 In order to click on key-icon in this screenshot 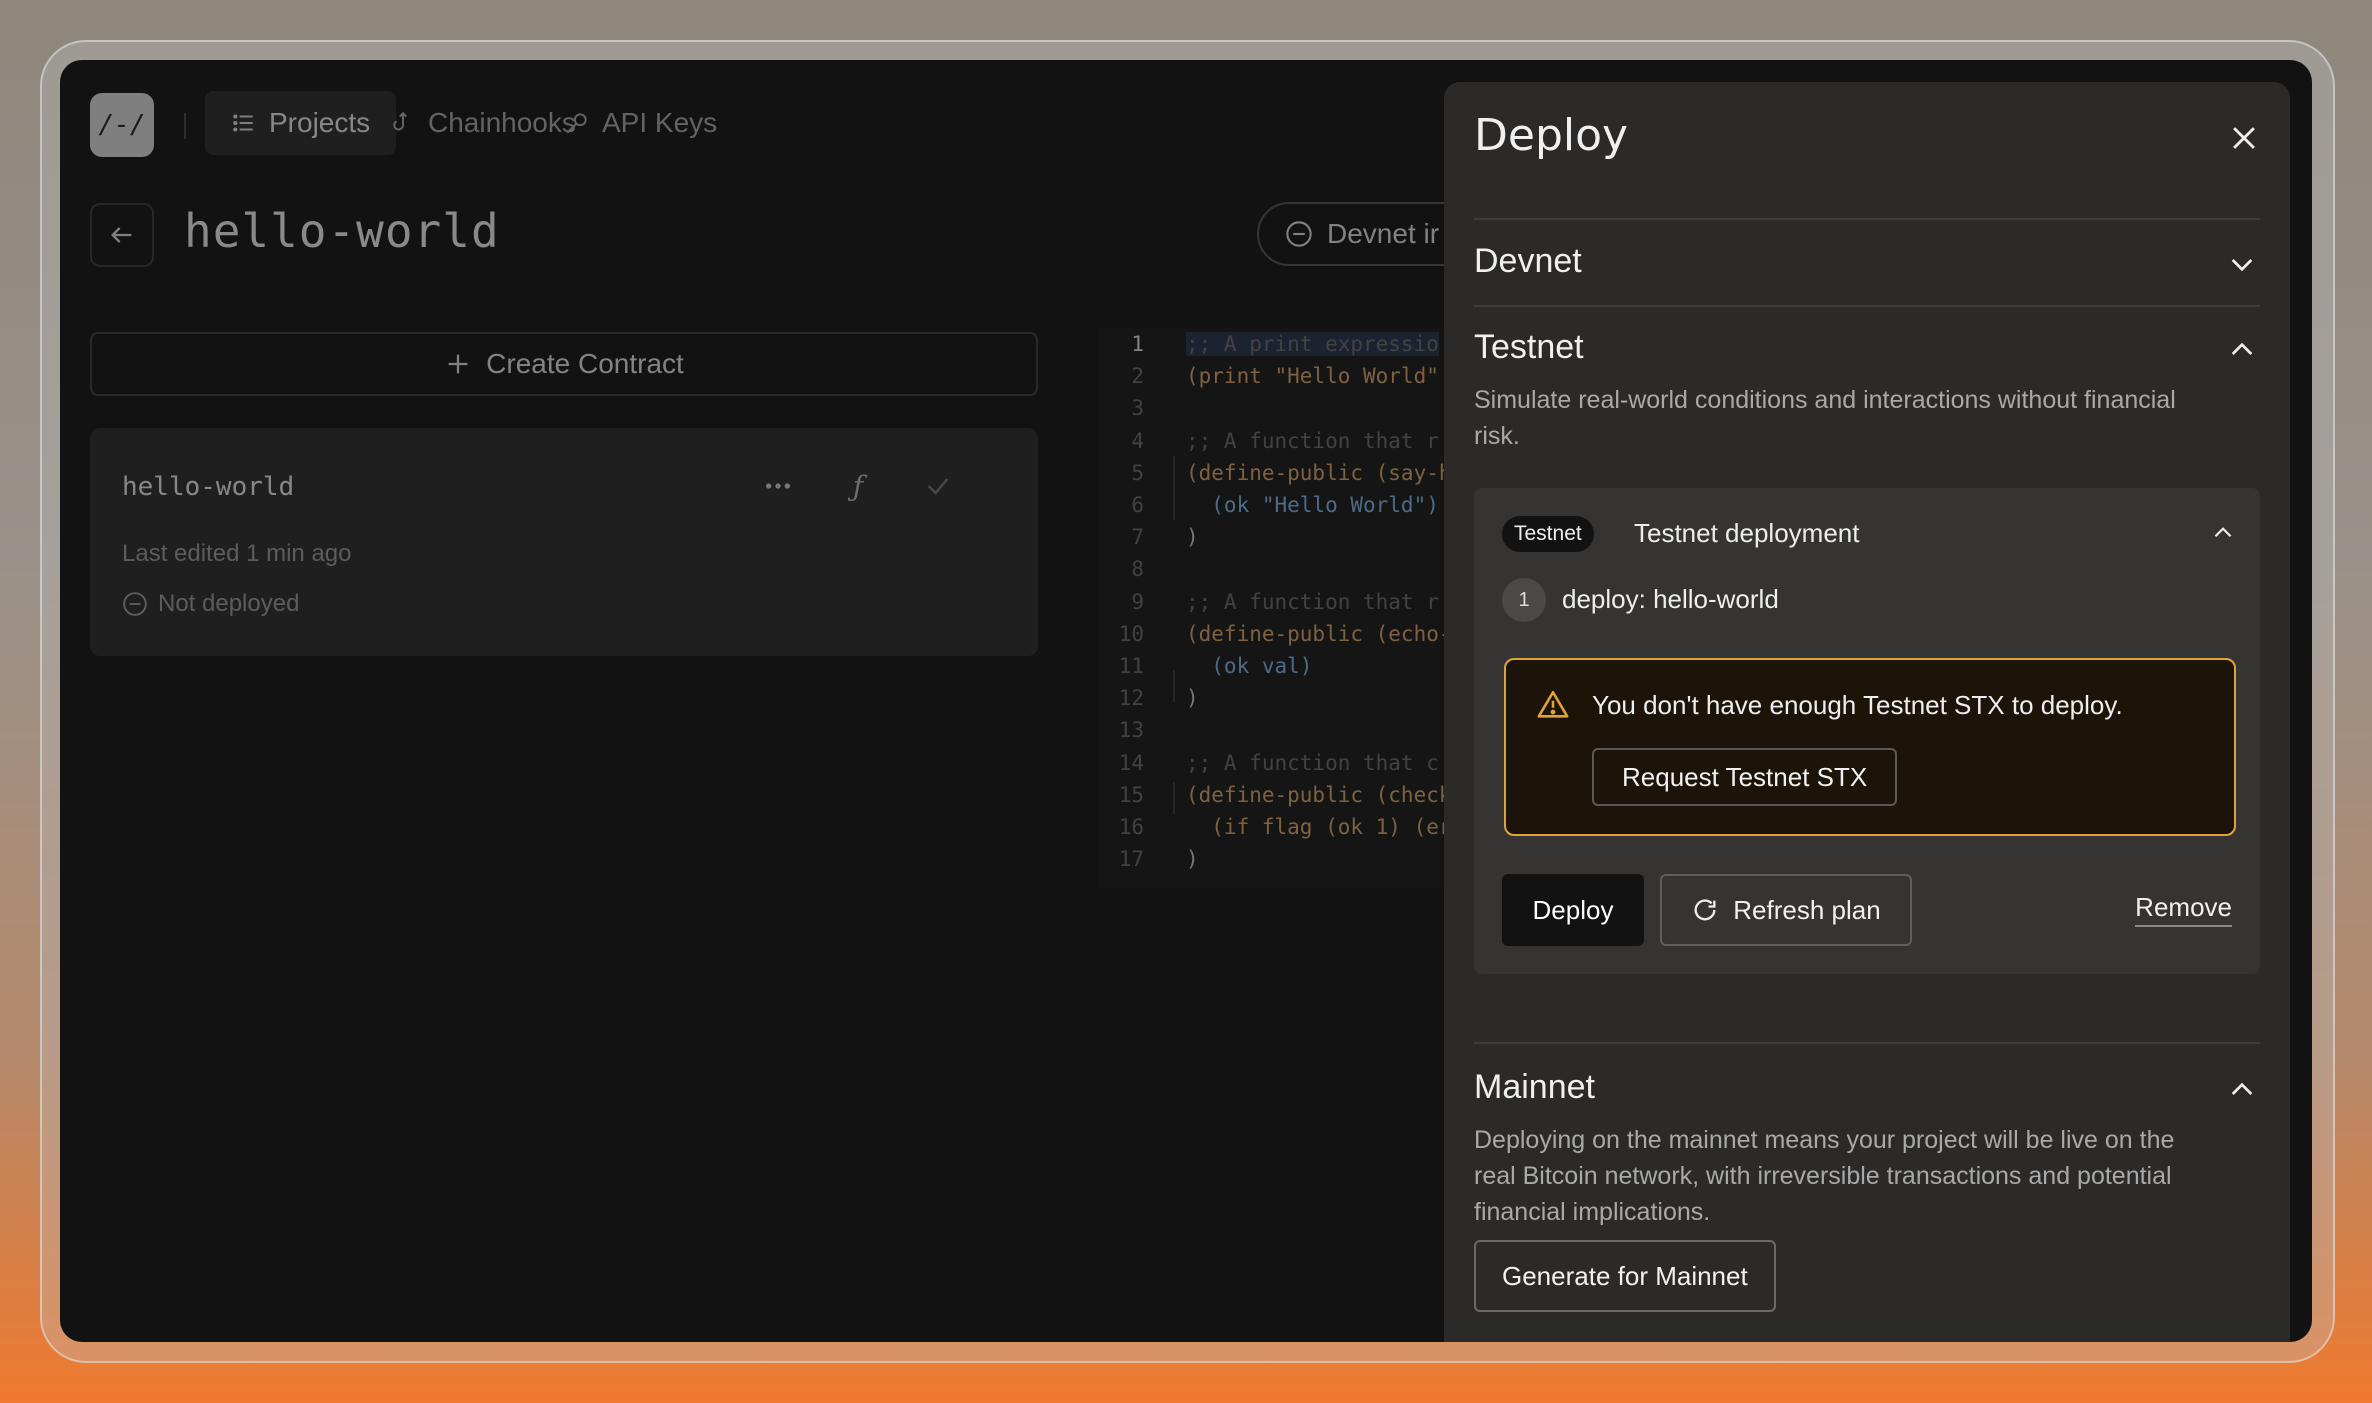, I will do `click(576, 123)`.